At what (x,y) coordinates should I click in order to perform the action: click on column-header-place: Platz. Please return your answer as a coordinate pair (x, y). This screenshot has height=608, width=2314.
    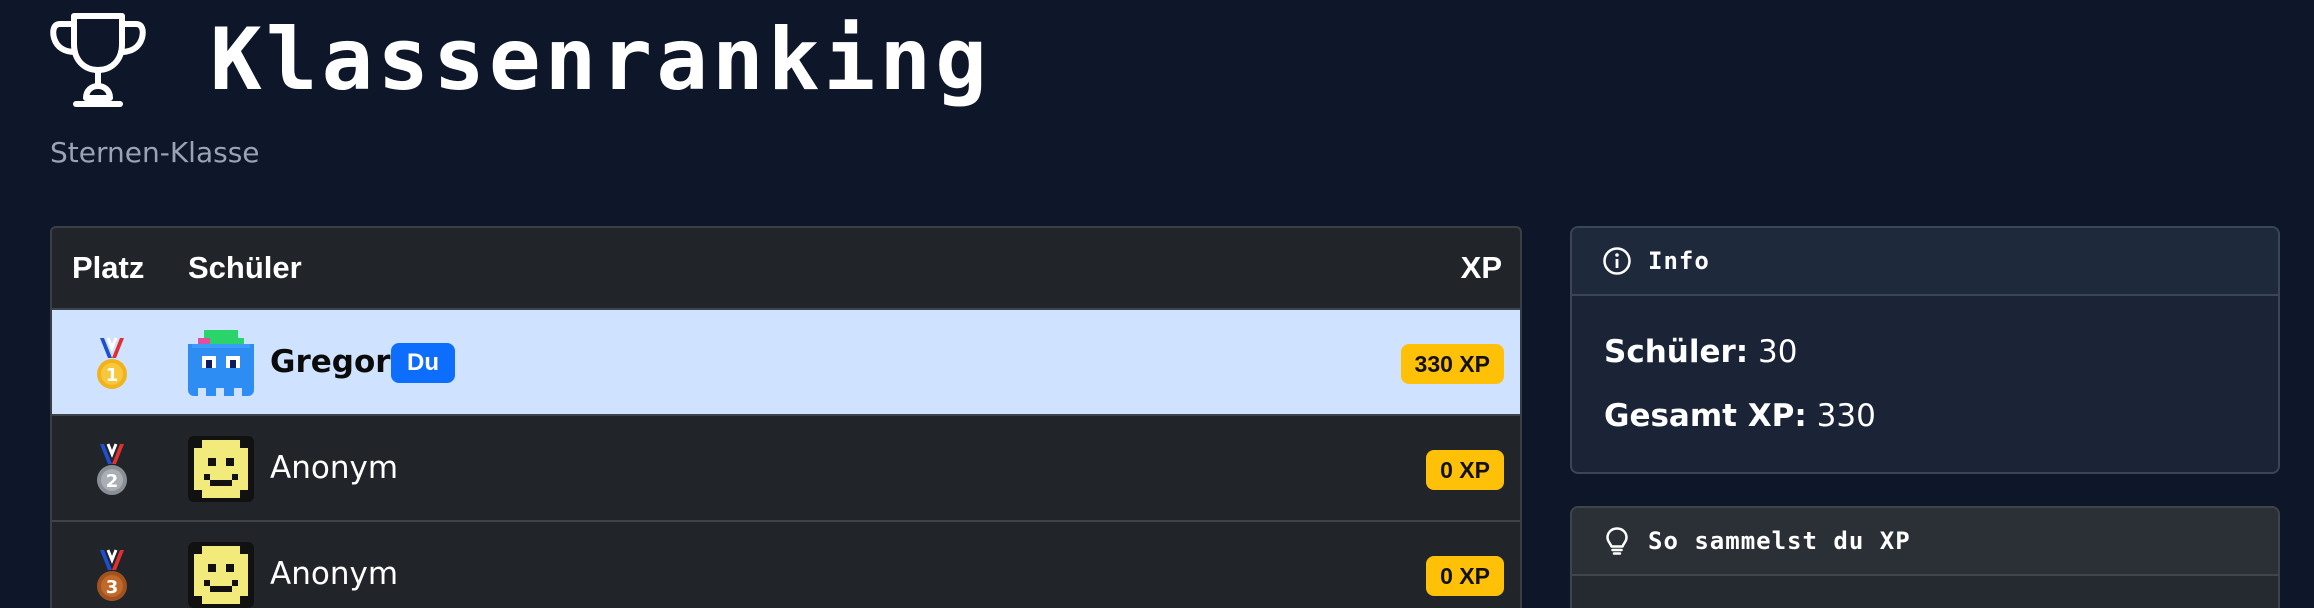
    Looking at the image, I should click on (108, 268).